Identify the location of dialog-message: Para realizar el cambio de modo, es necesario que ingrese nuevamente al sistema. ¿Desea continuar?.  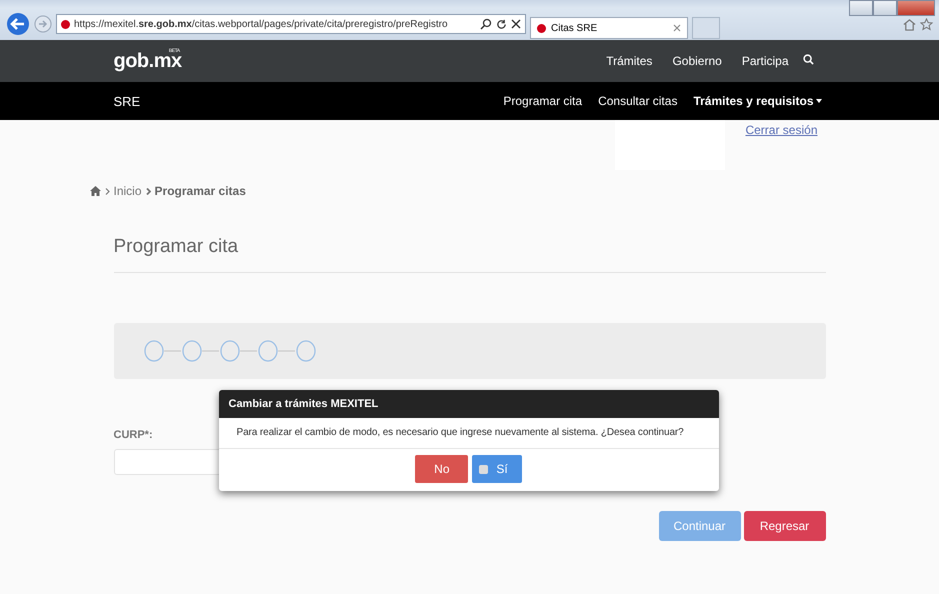
(468, 433).